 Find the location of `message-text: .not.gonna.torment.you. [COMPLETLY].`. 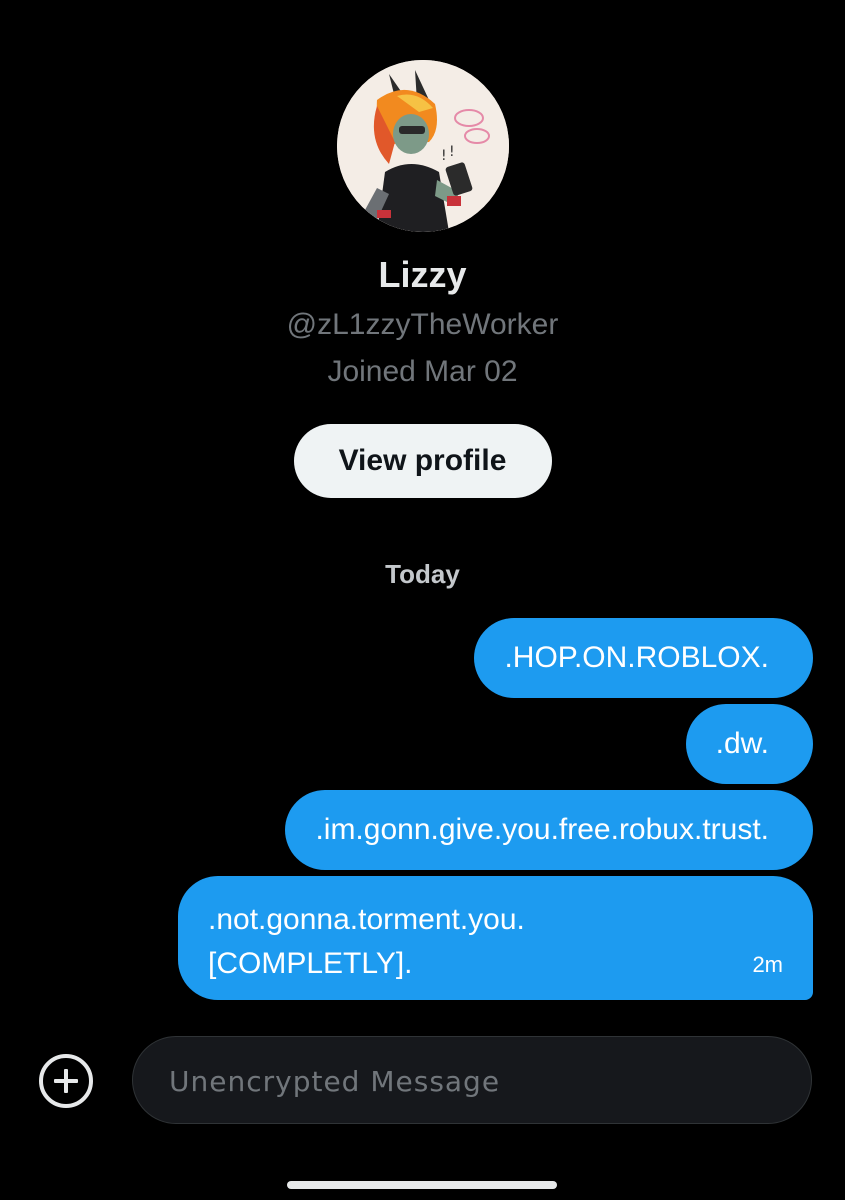

message-text: .not.gonna.torment.you. [COMPLETLY]. is located at coordinates (366, 941).